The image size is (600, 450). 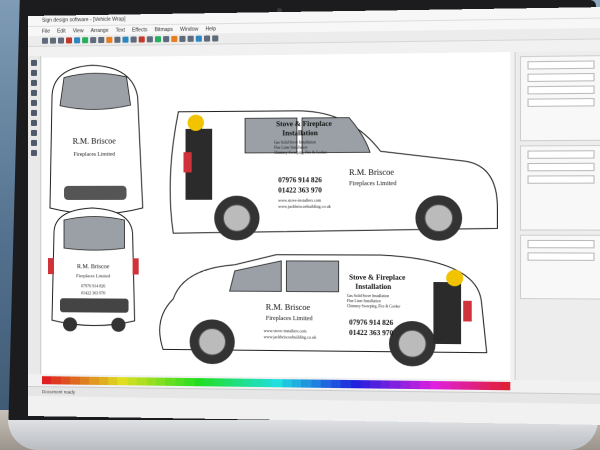 I want to click on pointer-tool-icon, so click(x=34, y=63).